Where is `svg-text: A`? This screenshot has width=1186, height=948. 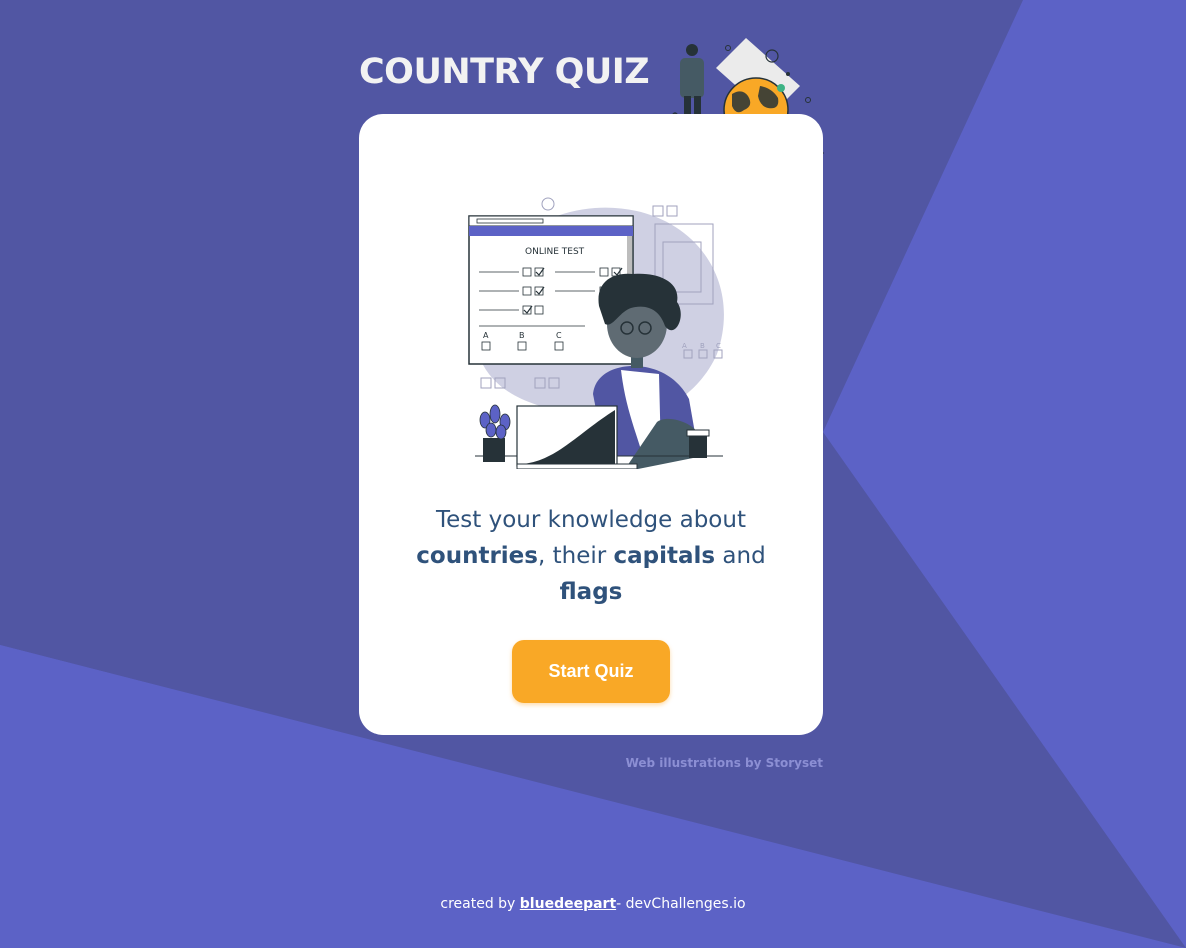
svg-text: A is located at coordinates (684, 346).